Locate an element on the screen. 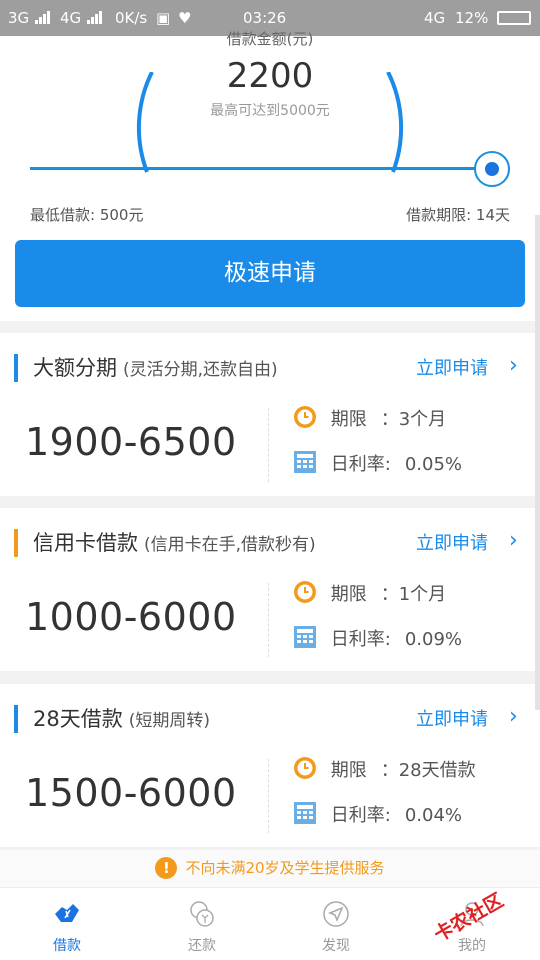  rate-row: 日利率: 0.09% is located at coordinates (377, 638).